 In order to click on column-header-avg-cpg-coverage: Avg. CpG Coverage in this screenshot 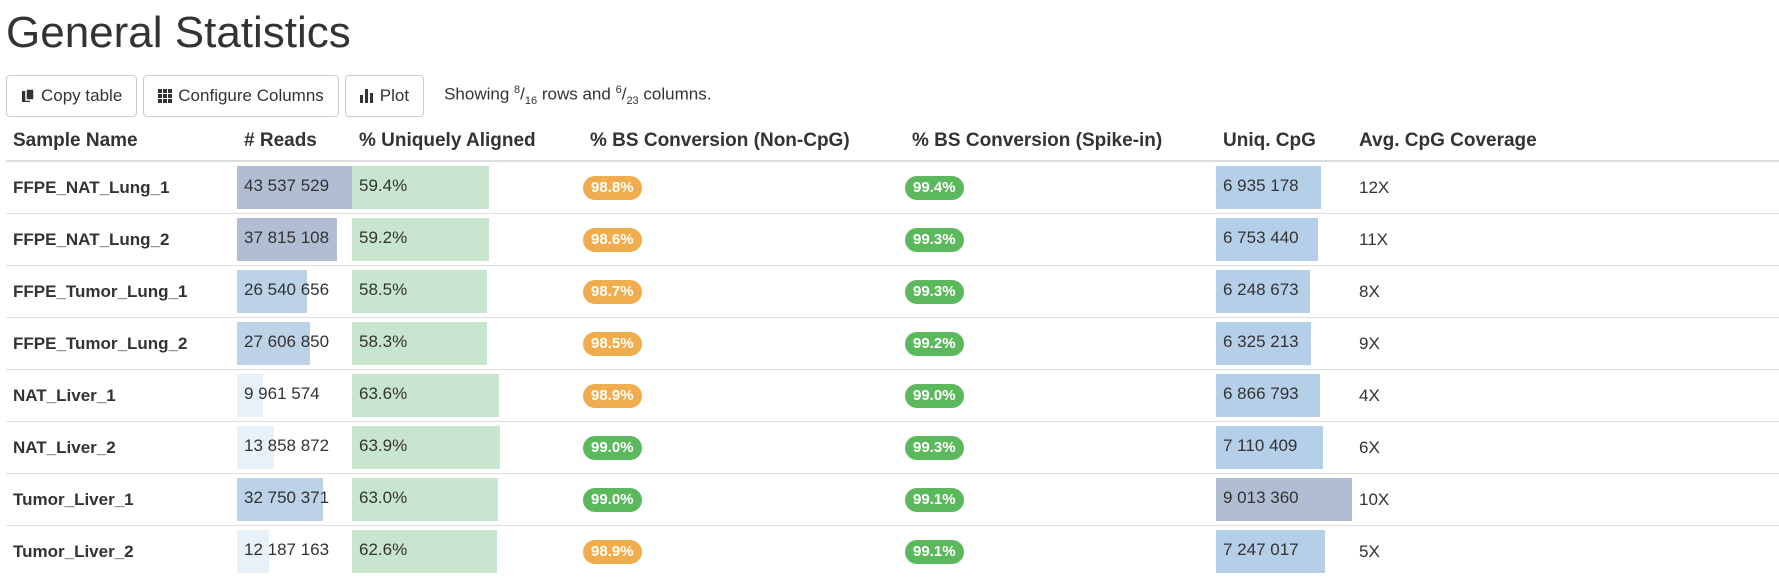, I will do `click(1565, 144)`.